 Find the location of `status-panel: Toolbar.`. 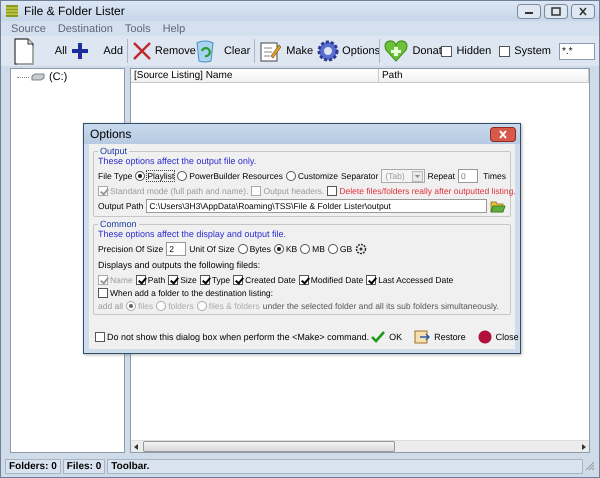

status-panel: Toolbar. is located at coordinates (345, 466).